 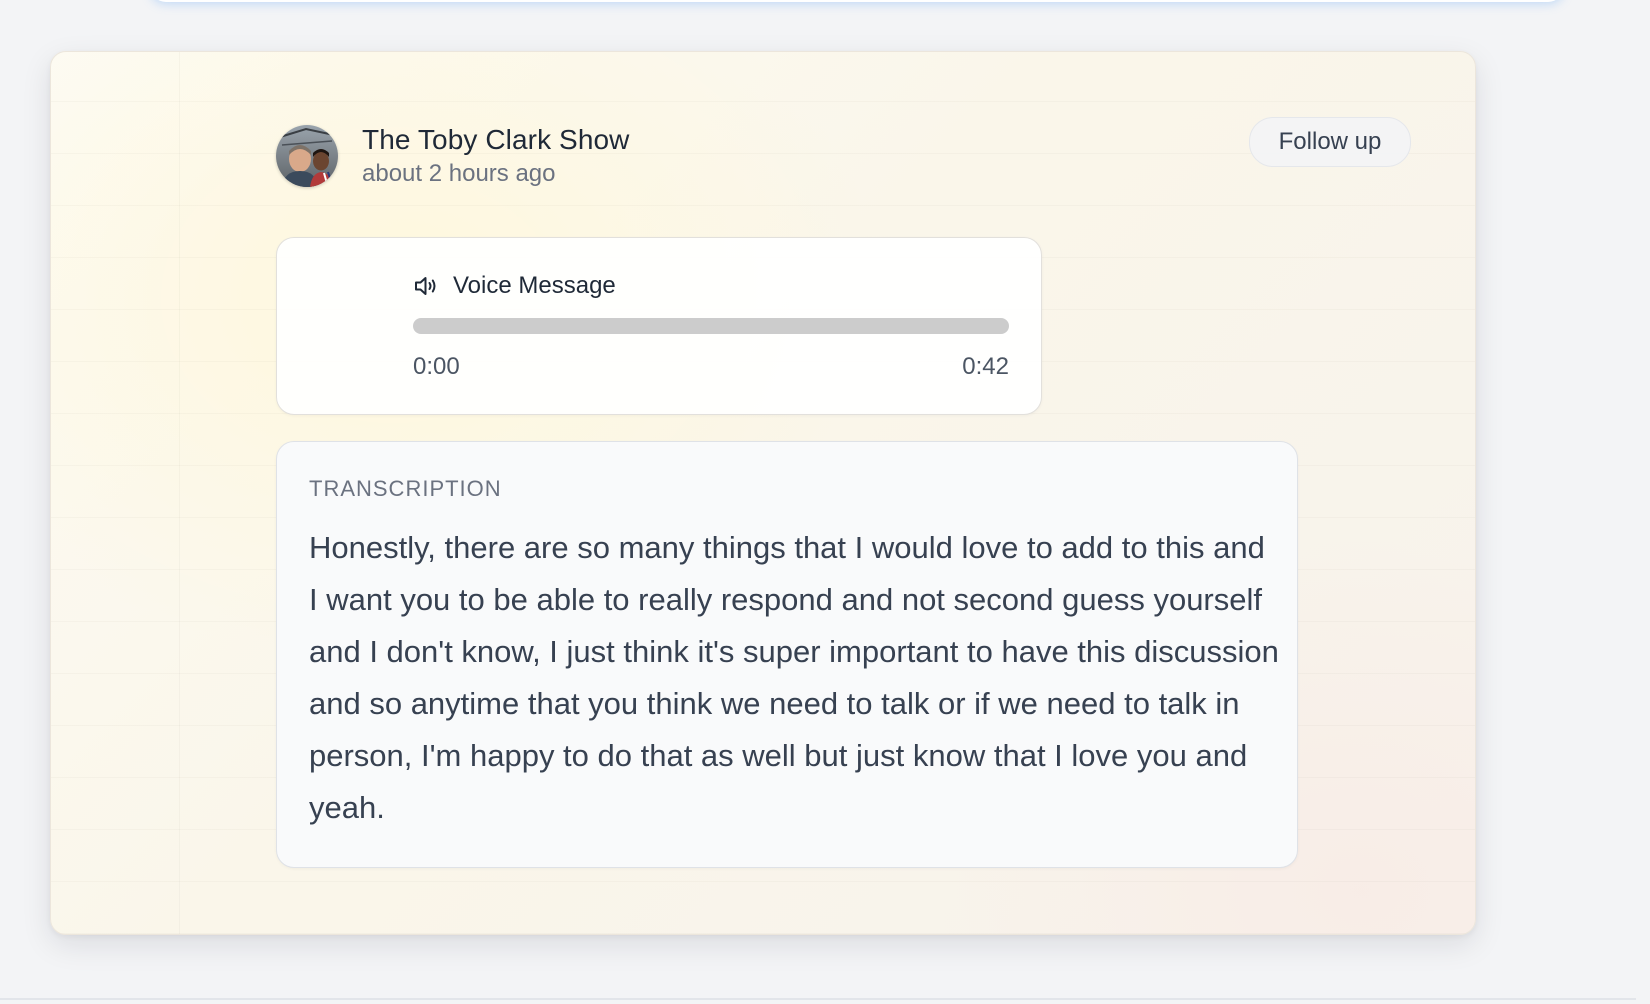 What do you see at coordinates (857, 1) in the screenshot?
I see `previous-card-edge` at bounding box center [857, 1].